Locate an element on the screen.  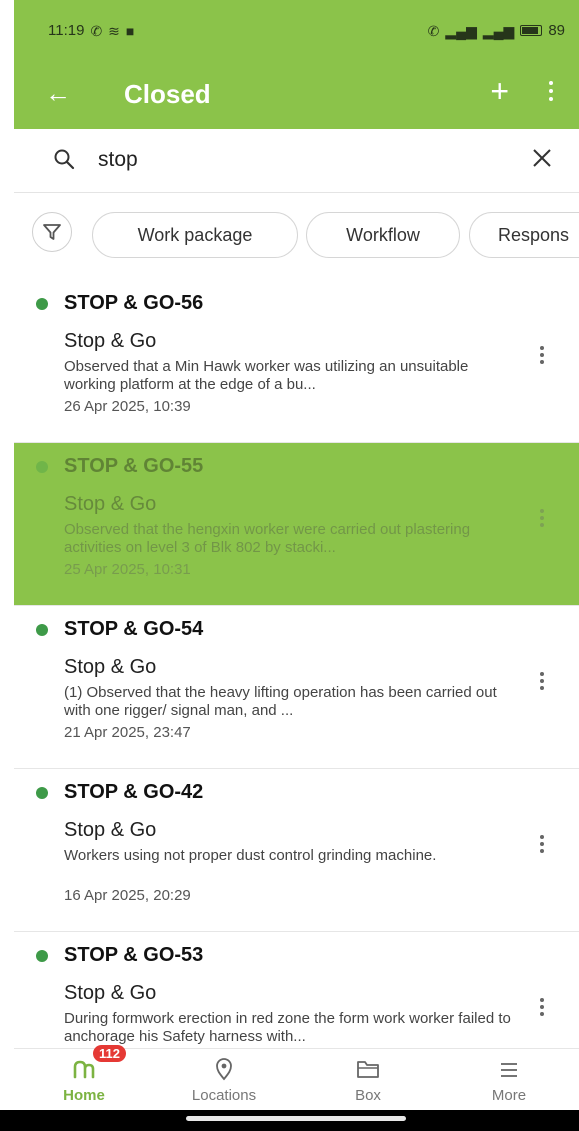
item-id: STOP & GO-56 is located at coordinates (134, 303).